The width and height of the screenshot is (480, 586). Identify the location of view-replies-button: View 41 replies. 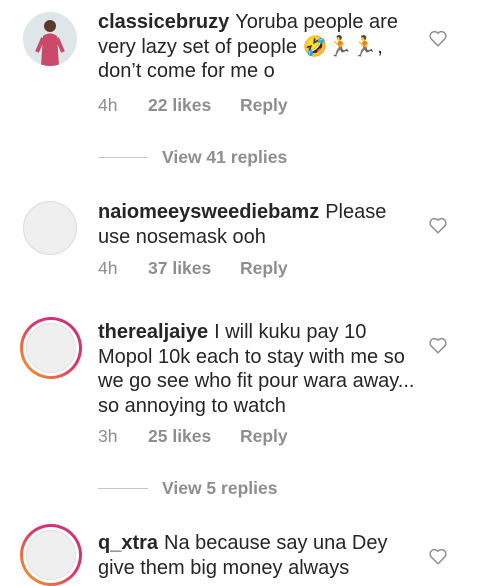
(192, 157).